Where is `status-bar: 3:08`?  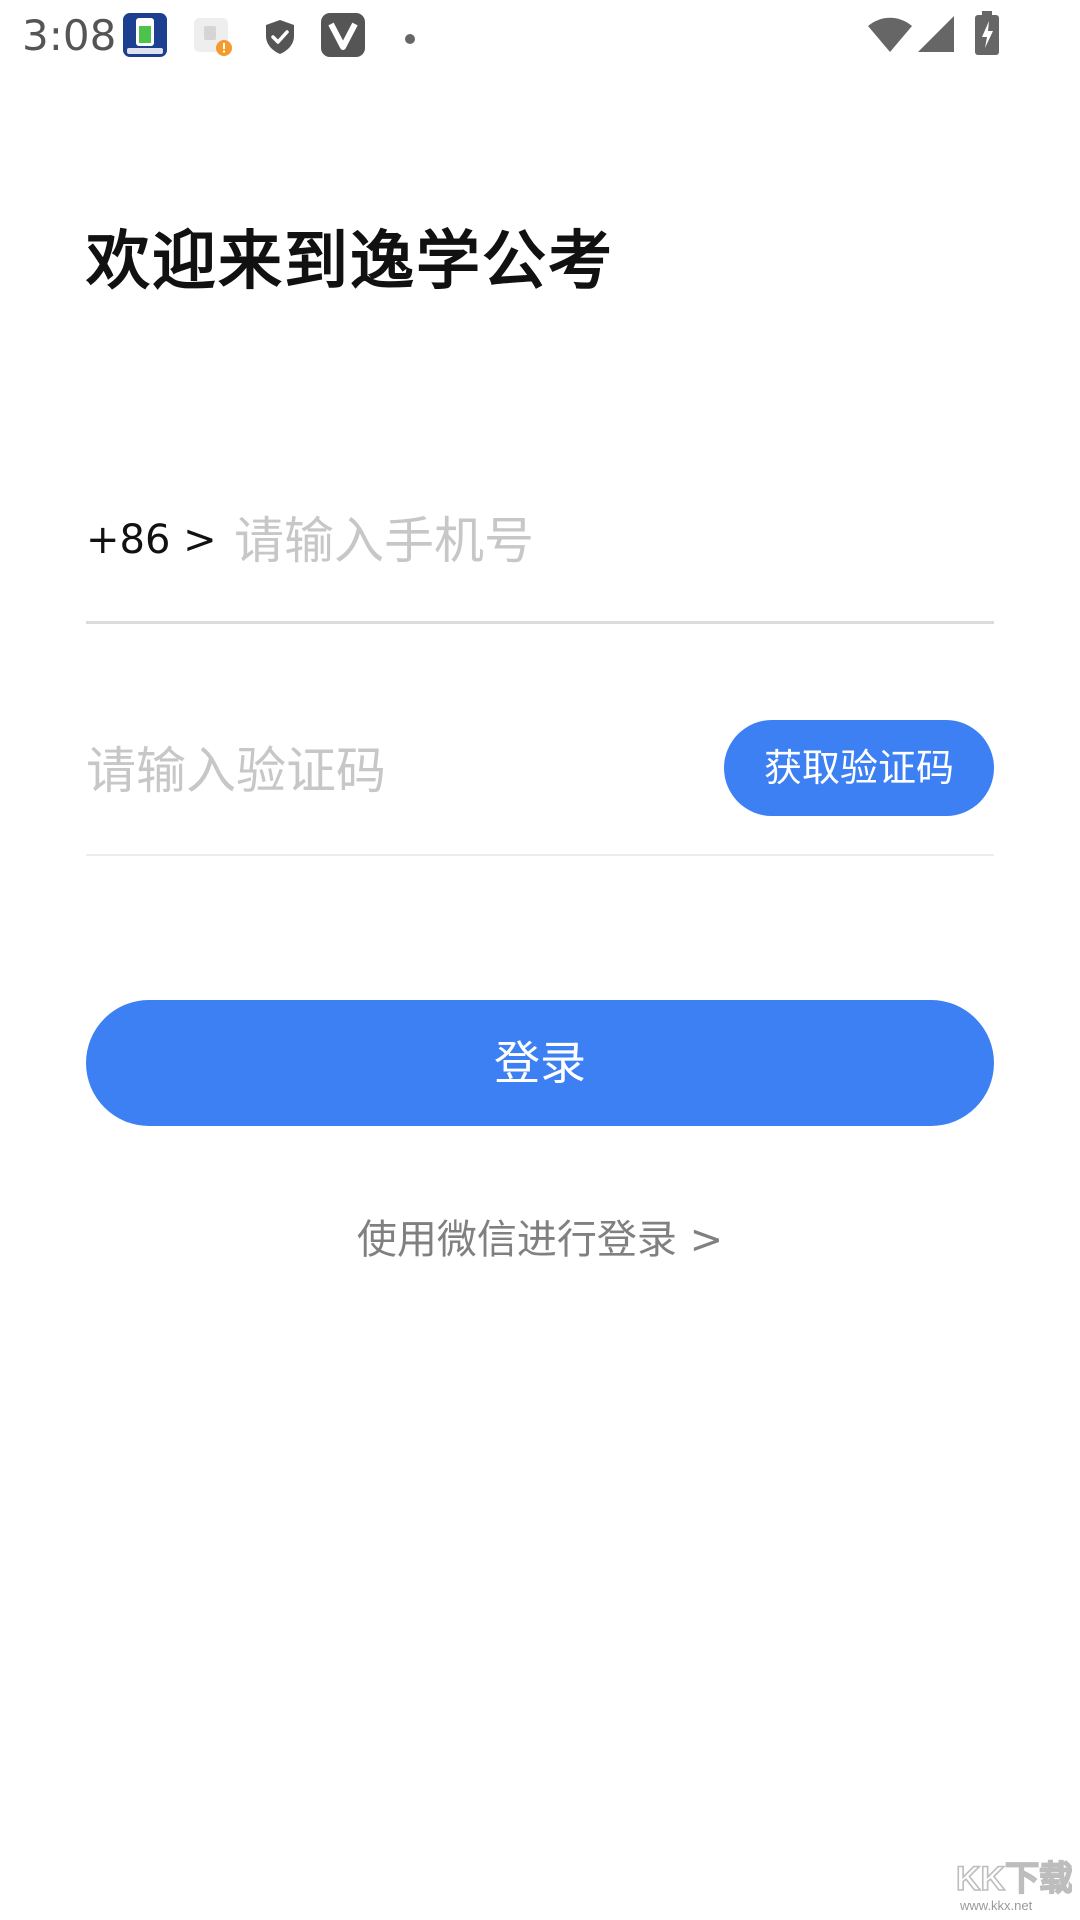 status-bar: 3:08 is located at coordinates (540, 36).